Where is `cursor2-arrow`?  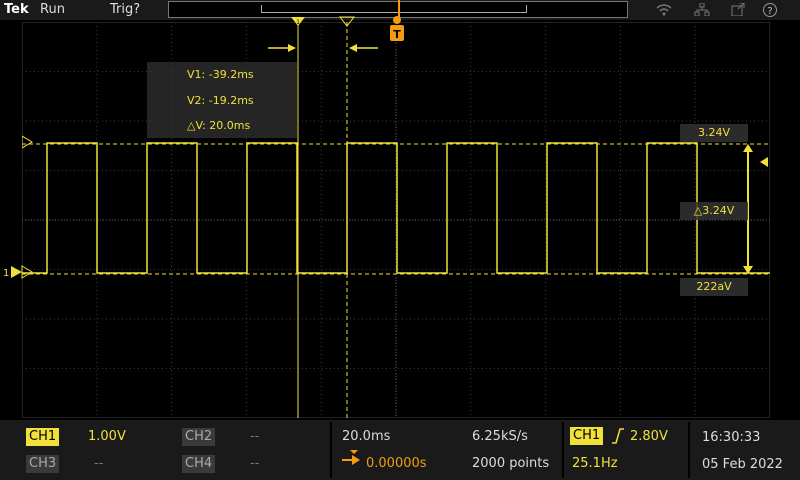 cursor2-arrow is located at coordinates (353, 48).